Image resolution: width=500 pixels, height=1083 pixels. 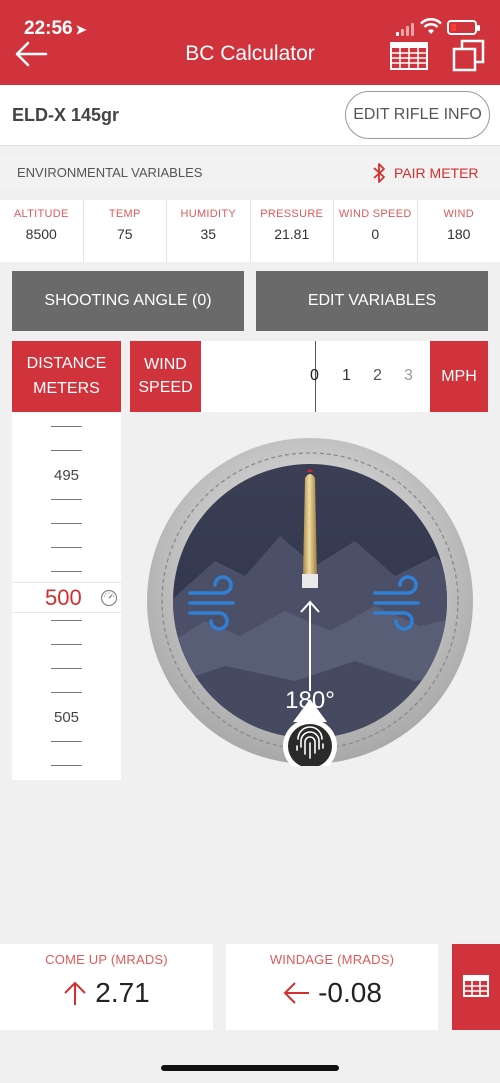 What do you see at coordinates (66, 376) in the screenshot?
I see `distance-unit-label: DISTANCE METERS` at bounding box center [66, 376].